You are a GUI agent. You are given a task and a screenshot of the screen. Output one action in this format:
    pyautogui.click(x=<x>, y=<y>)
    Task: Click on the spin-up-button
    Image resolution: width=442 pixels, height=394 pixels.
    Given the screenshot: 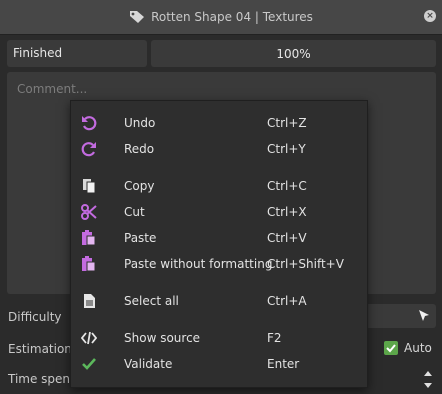 What is the action you would take?
    pyautogui.click(x=428, y=371)
    